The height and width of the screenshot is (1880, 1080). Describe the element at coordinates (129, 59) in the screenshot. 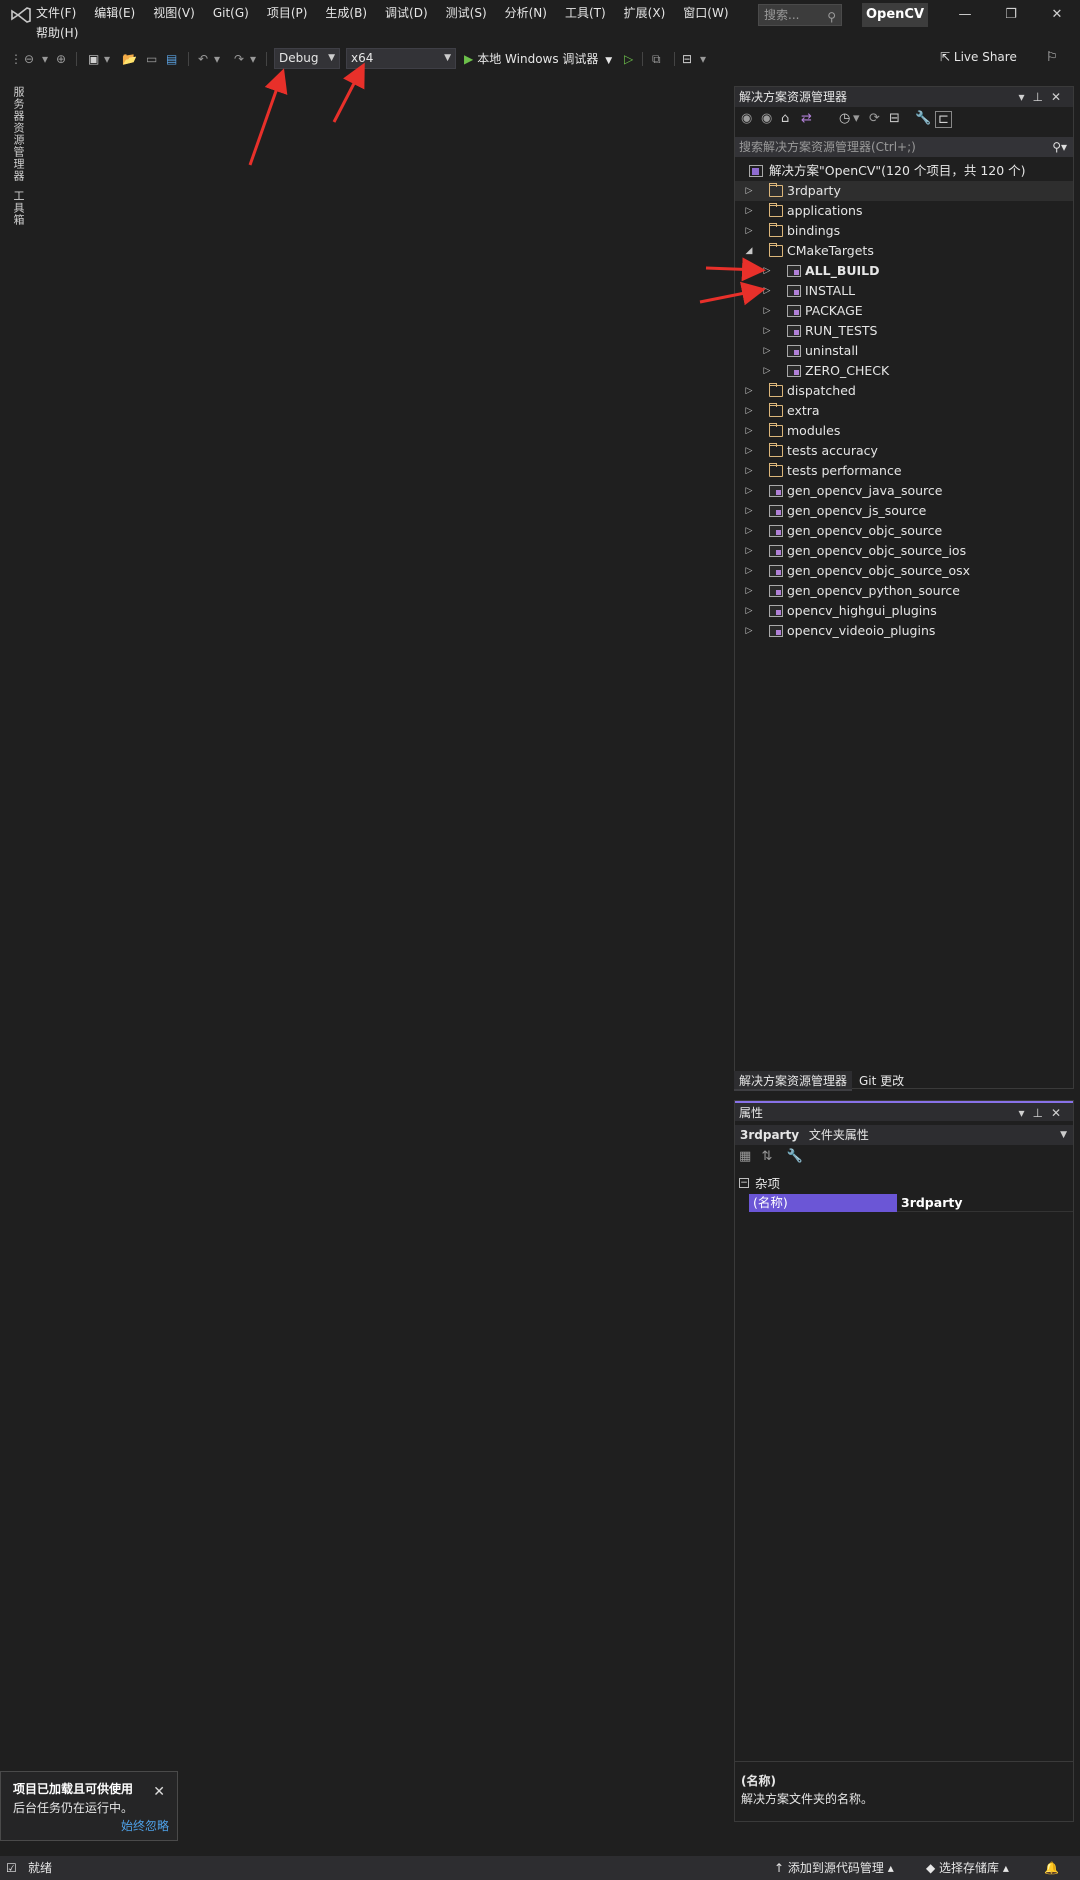

I see `open-file-icon: 📂` at that location.